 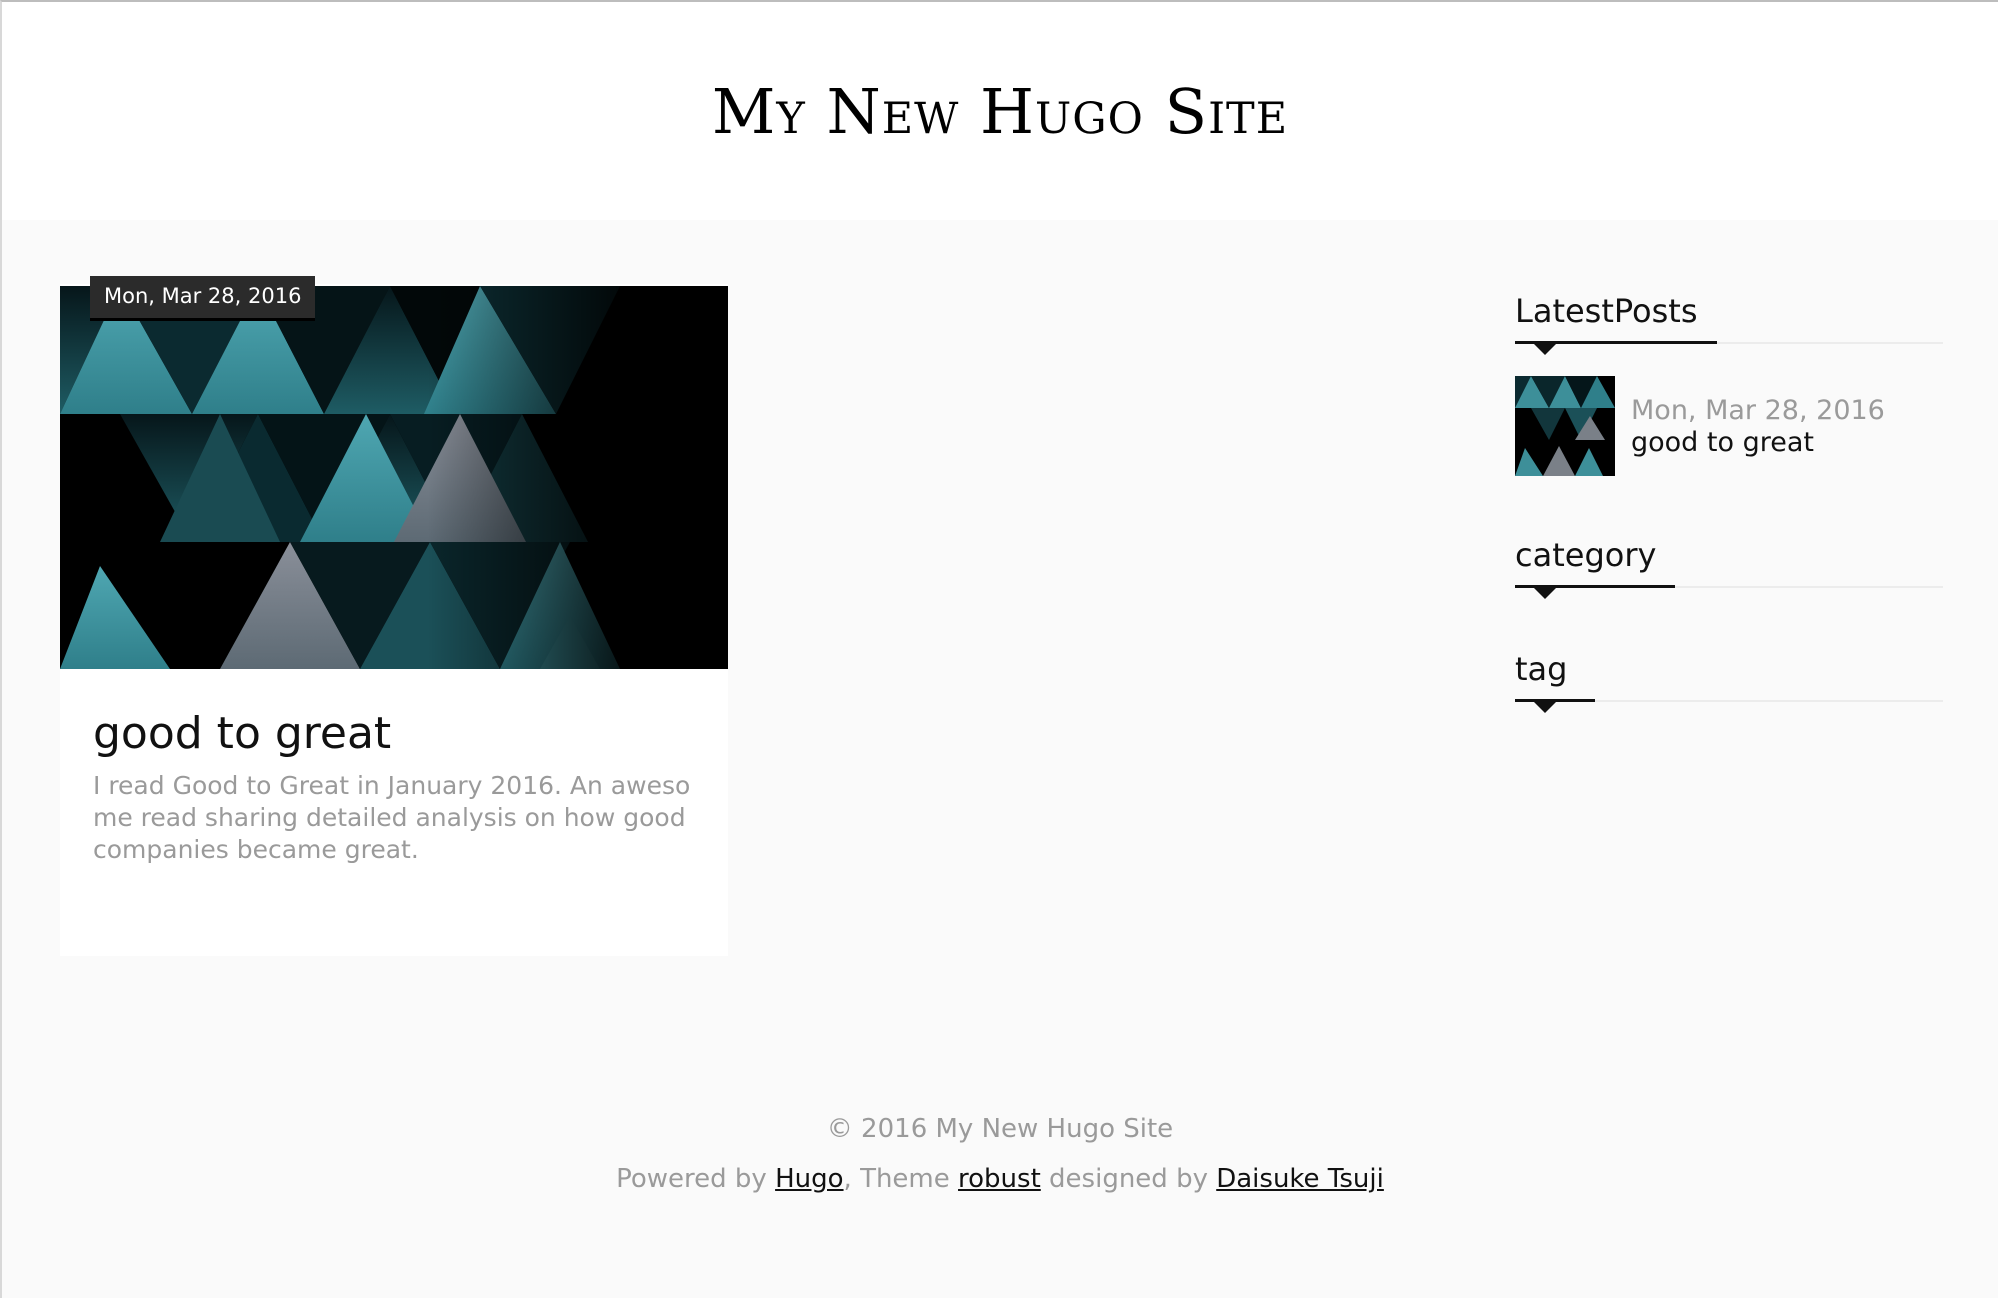 I want to click on tag-widget: tag, so click(x=1729, y=681).